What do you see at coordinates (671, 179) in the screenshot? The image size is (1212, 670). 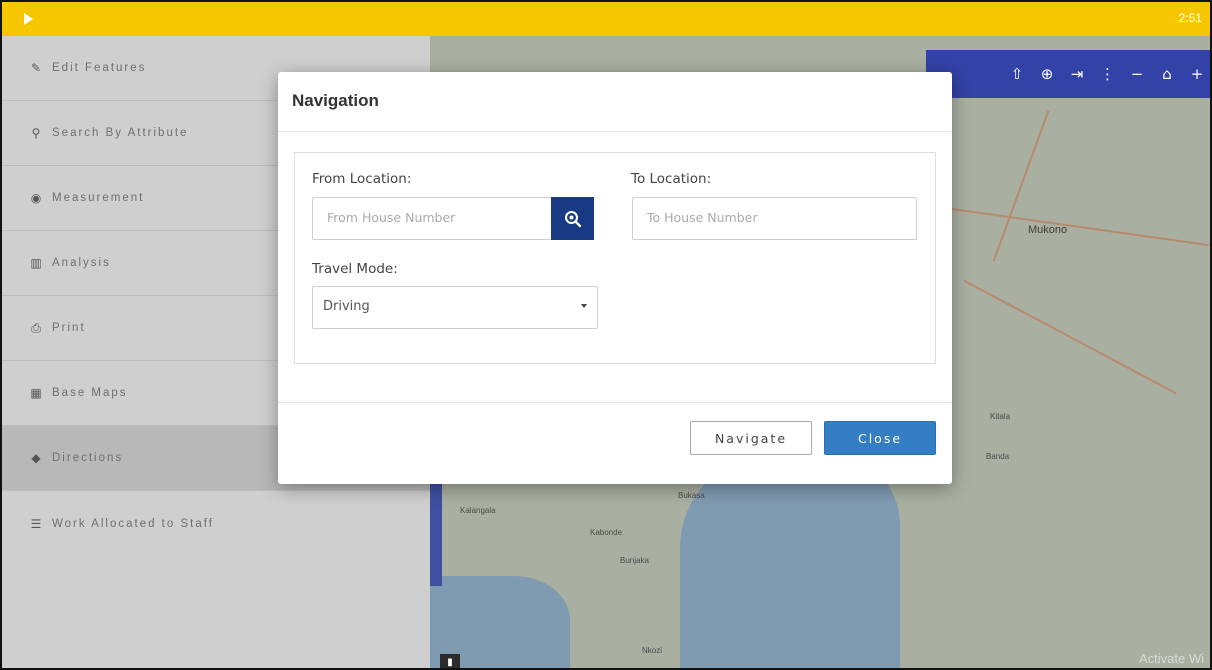 I see `to-location-label: To Location:` at bounding box center [671, 179].